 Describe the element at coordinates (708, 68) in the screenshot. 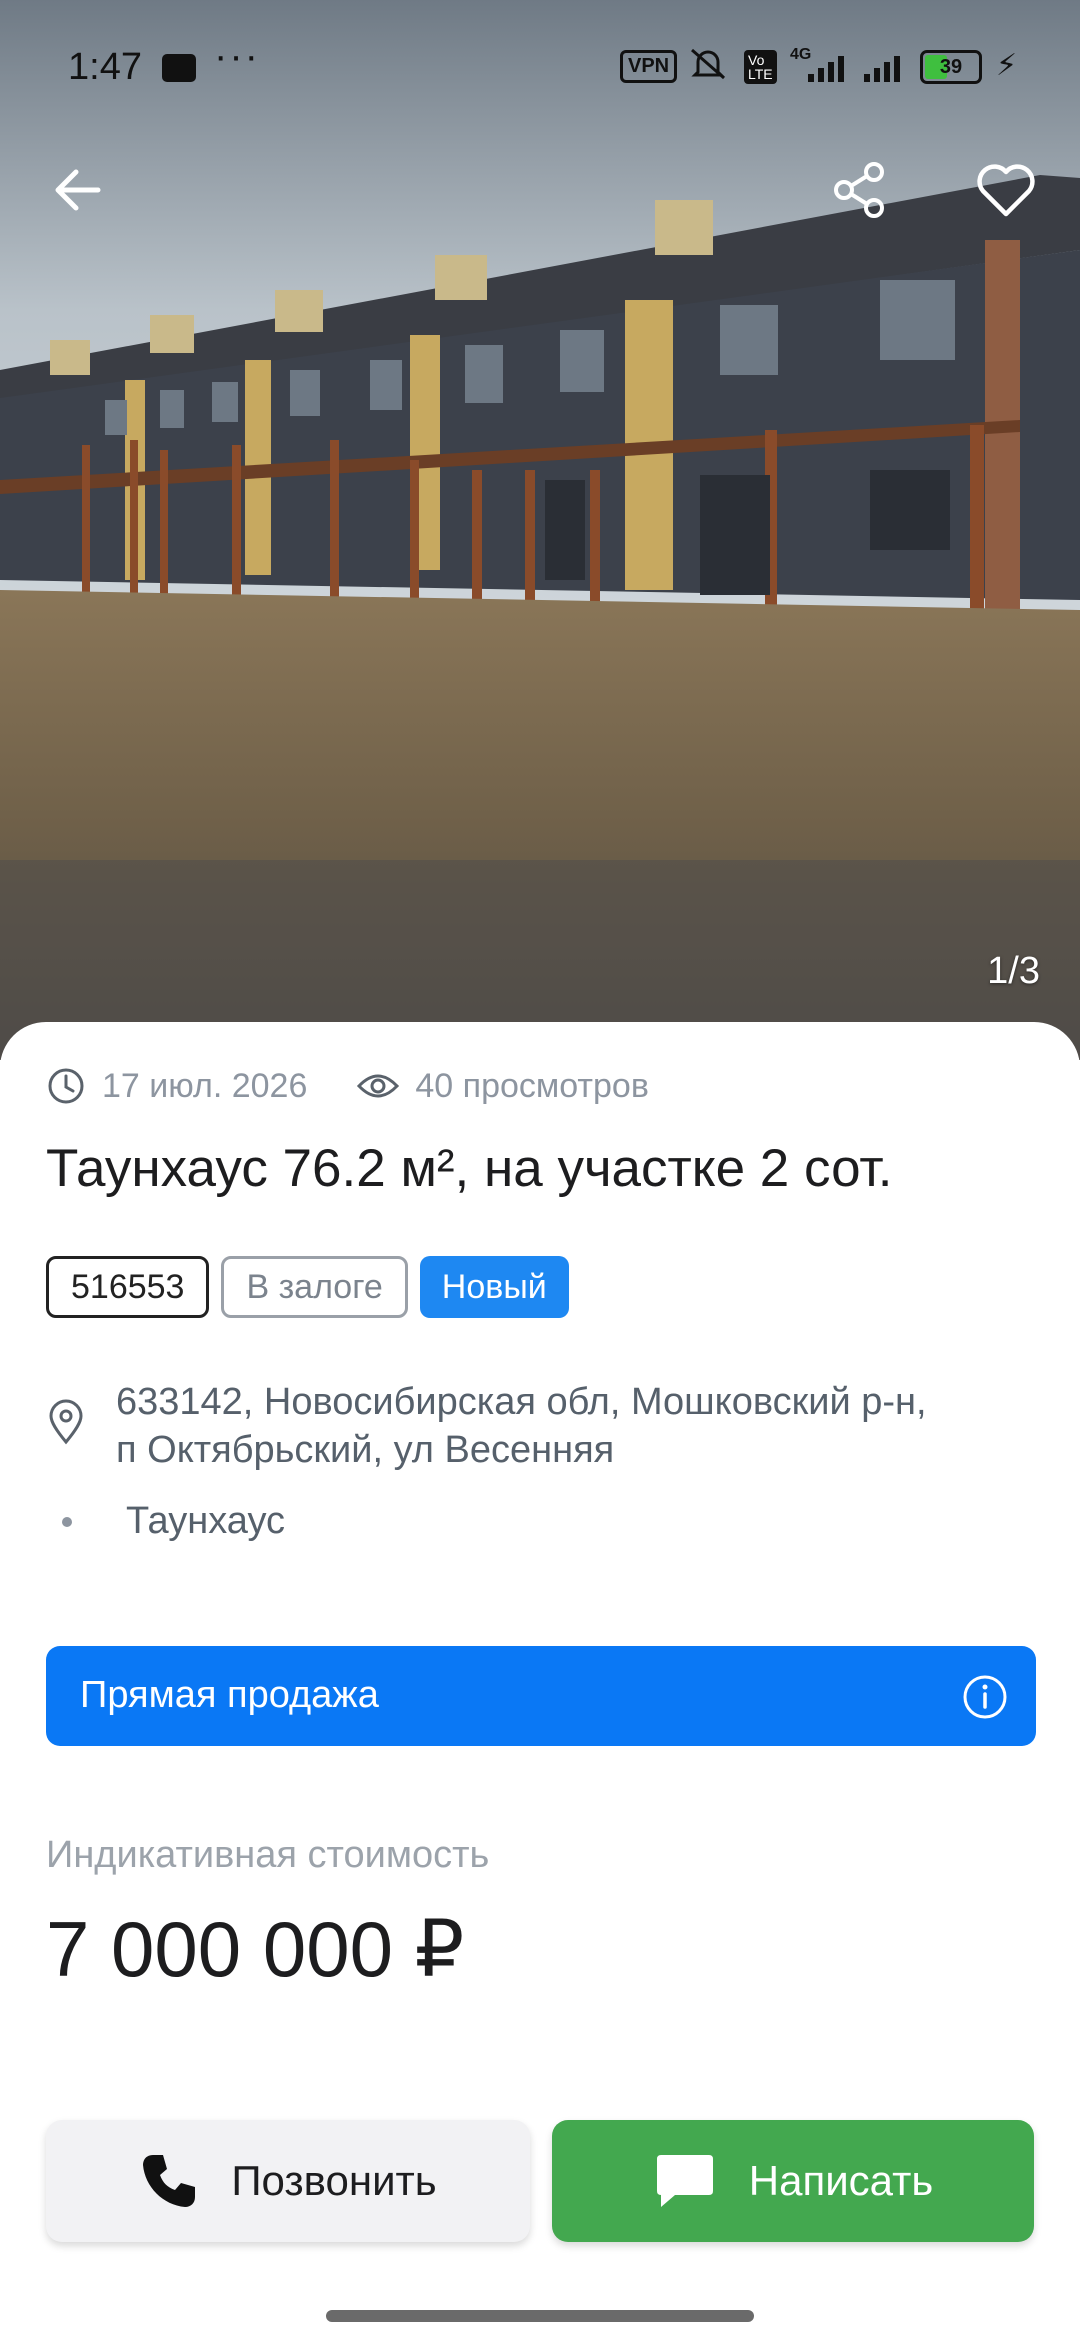

I see `mute-icon` at that location.